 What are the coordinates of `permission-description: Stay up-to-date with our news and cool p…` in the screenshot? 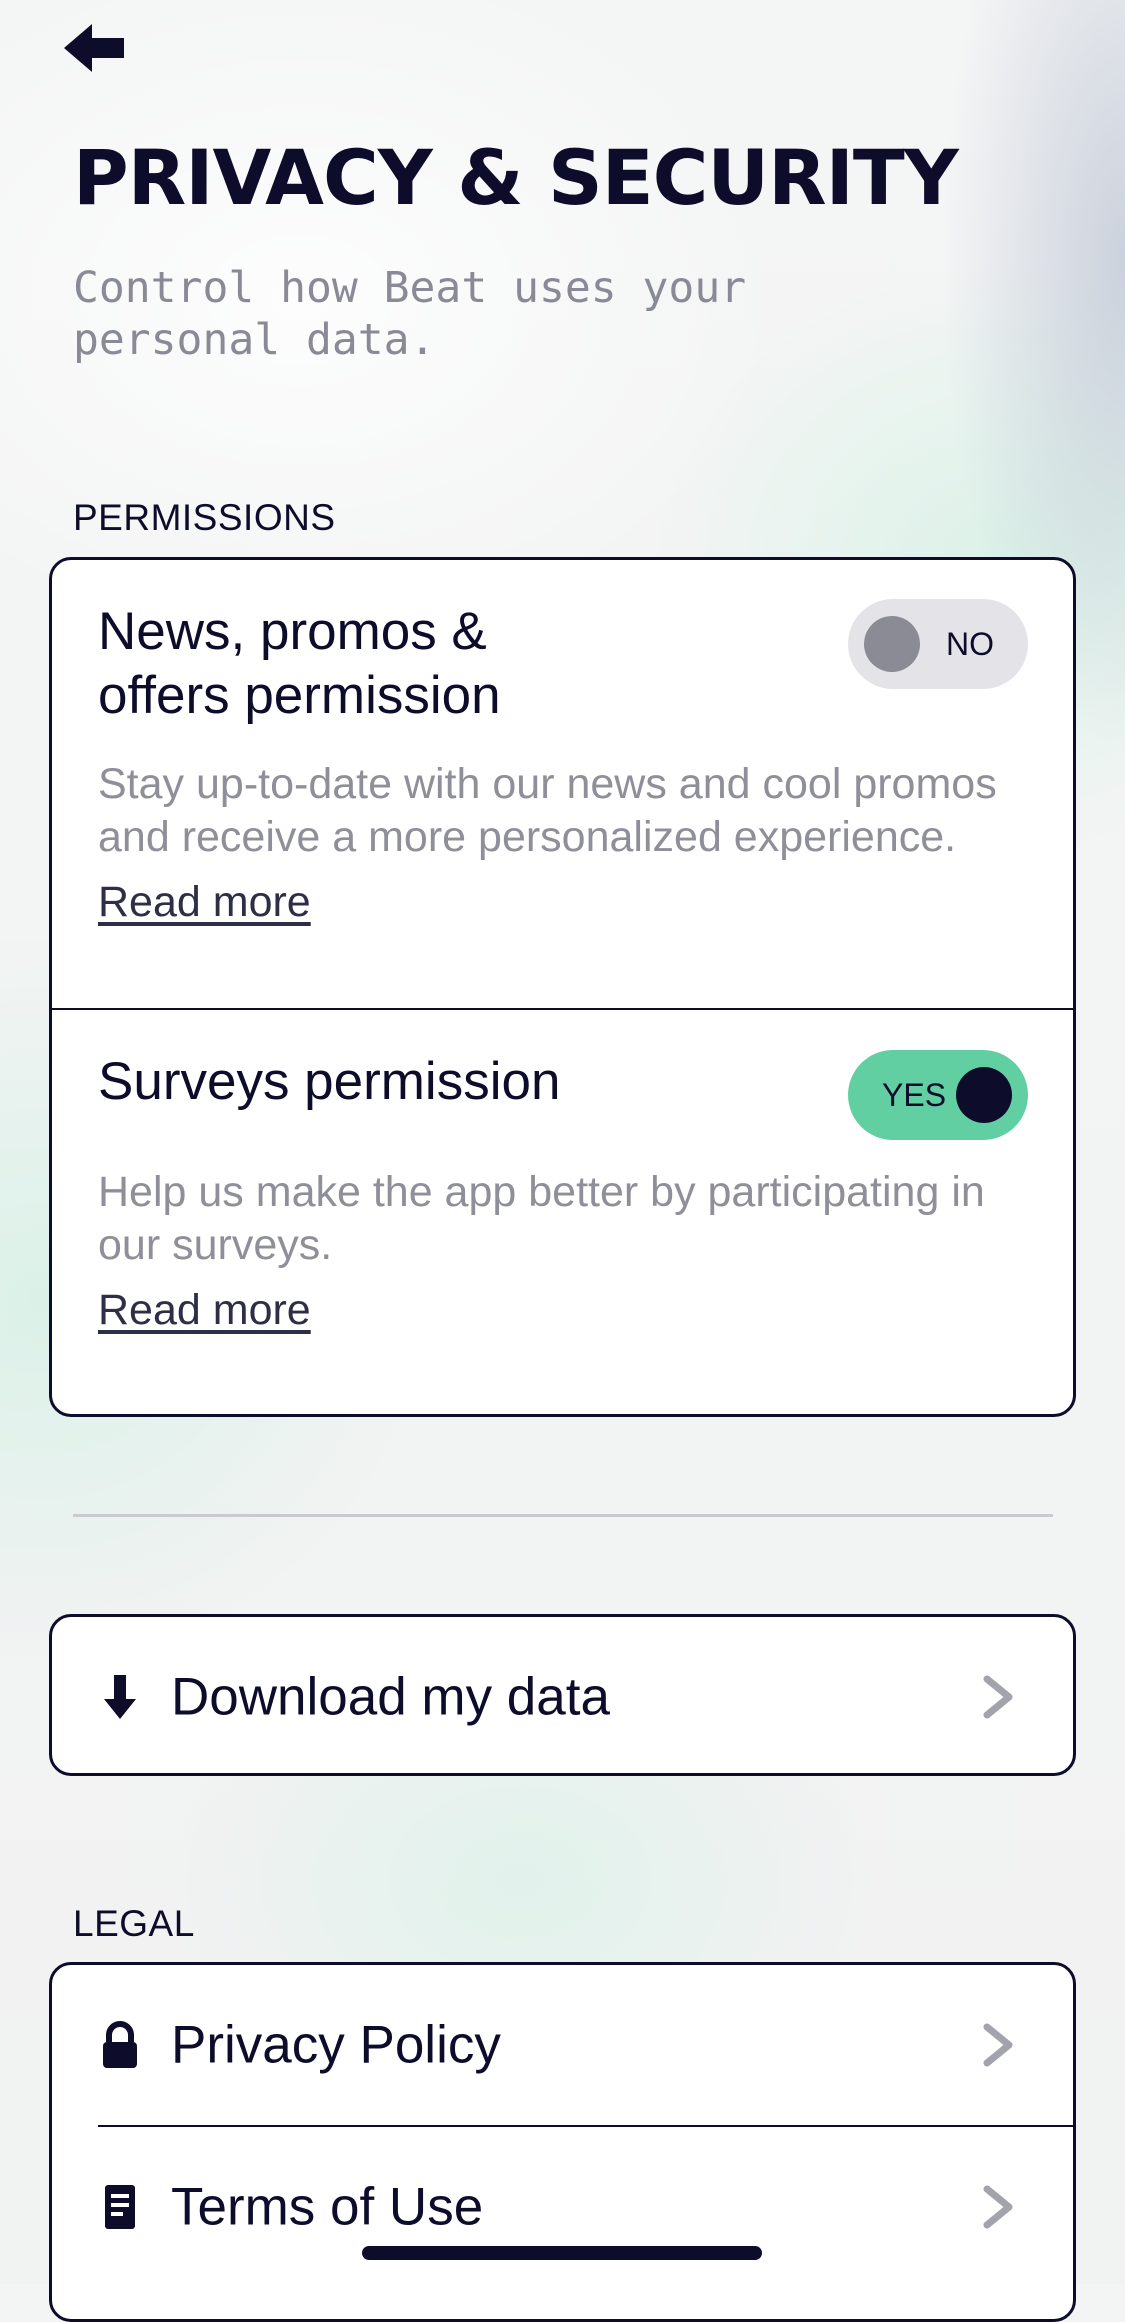 It's located at (547, 810).